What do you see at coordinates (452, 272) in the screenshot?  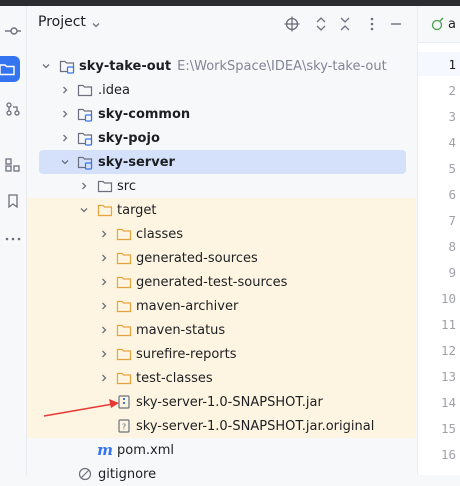 I see `line-number: 9` at bounding box center [452, 272].